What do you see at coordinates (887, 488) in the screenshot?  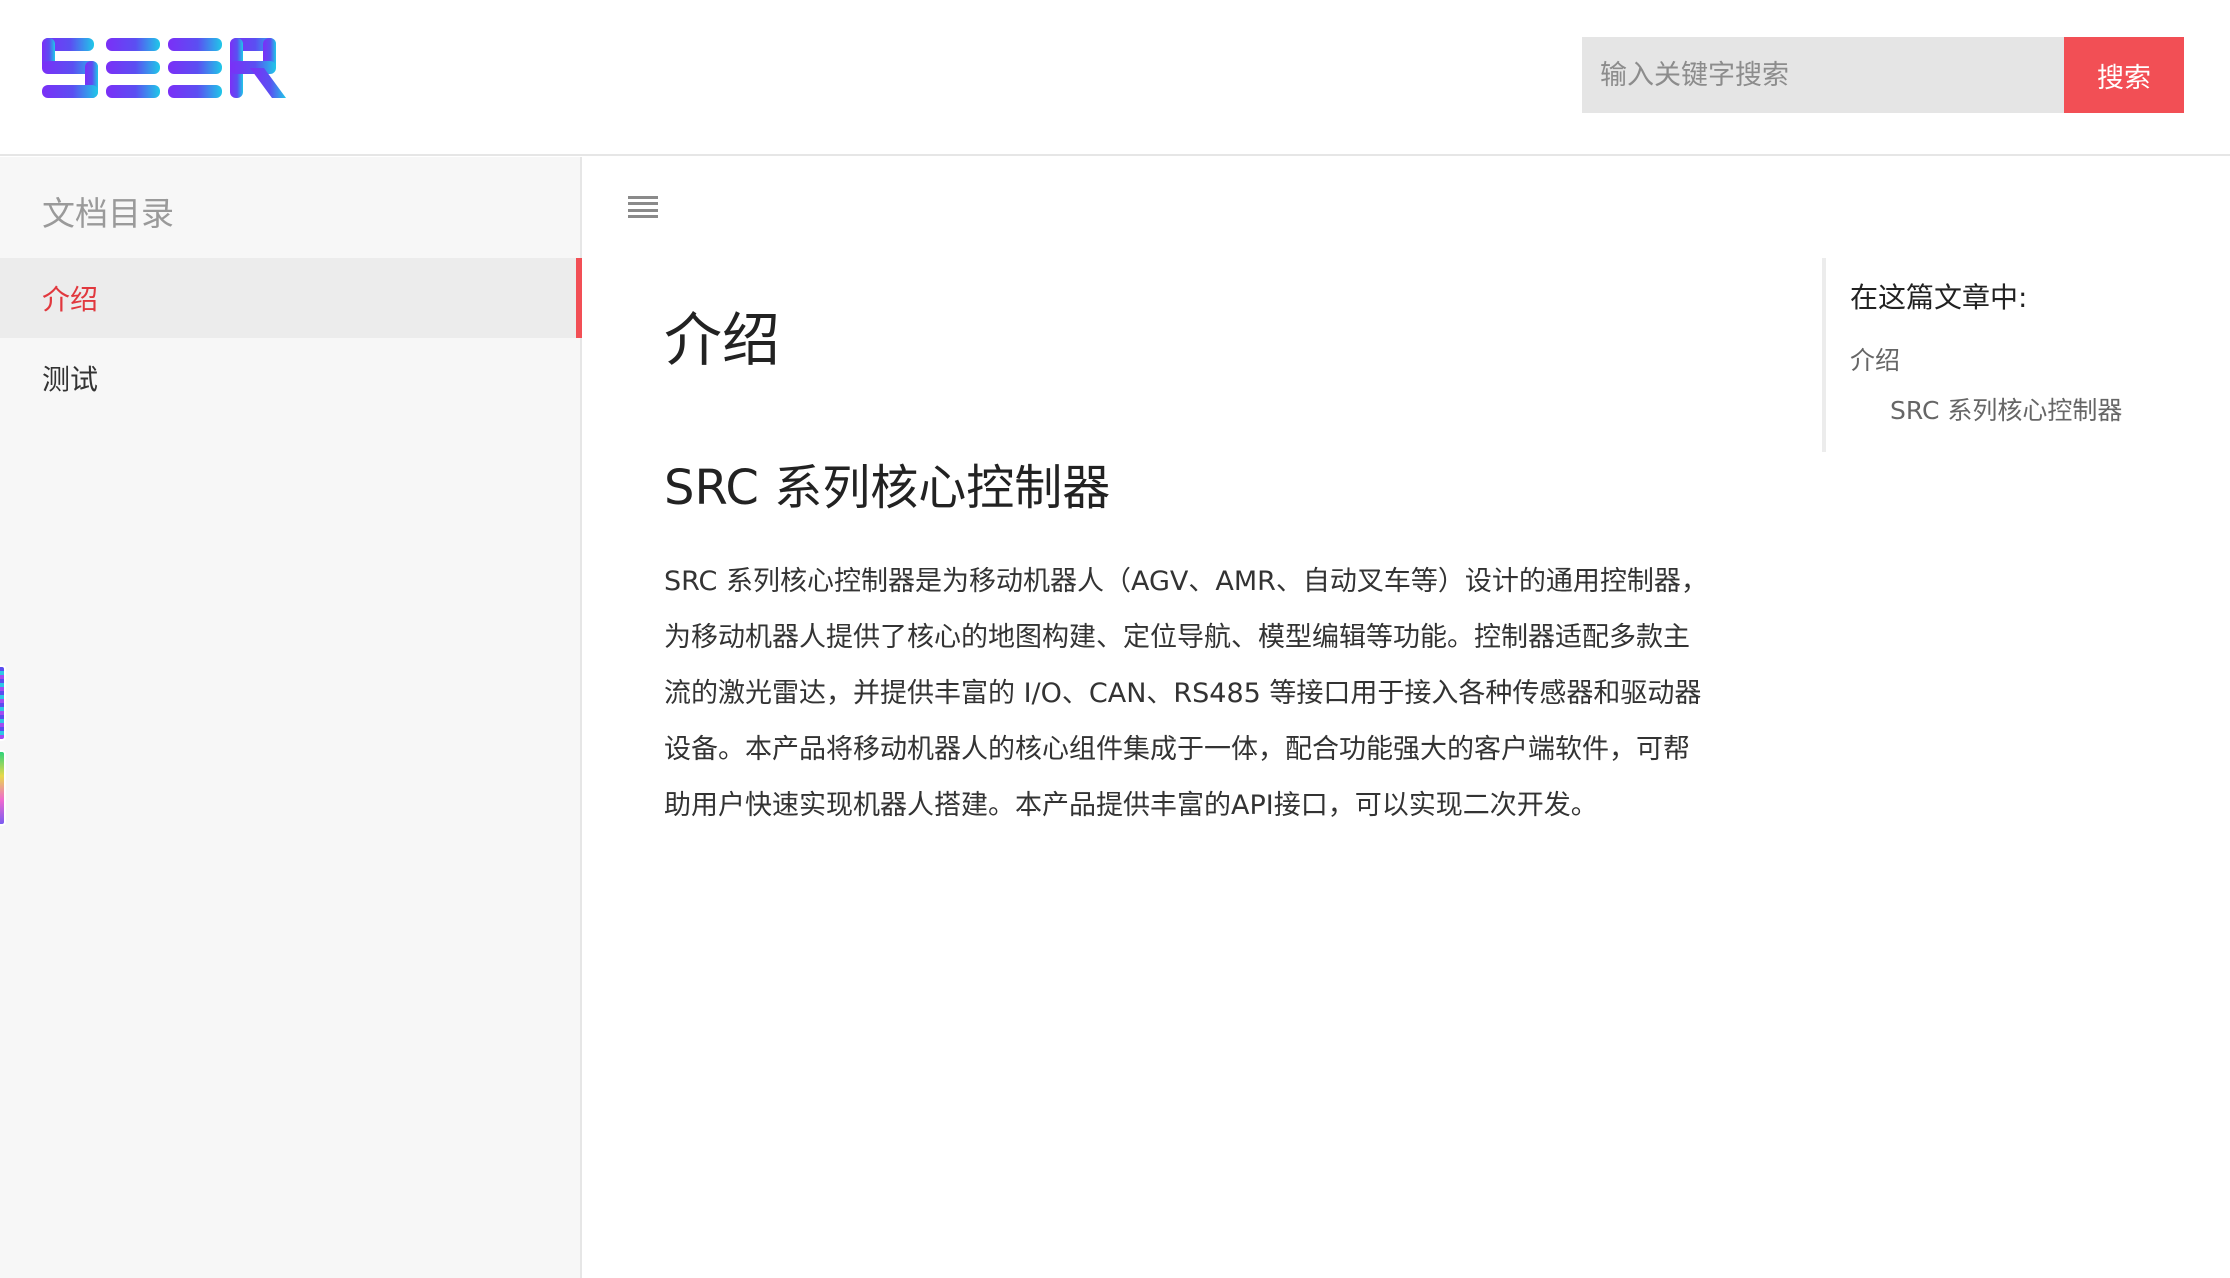 I see `section-heading: SRC 系列核心控制器` at bounding box center [887, 488].